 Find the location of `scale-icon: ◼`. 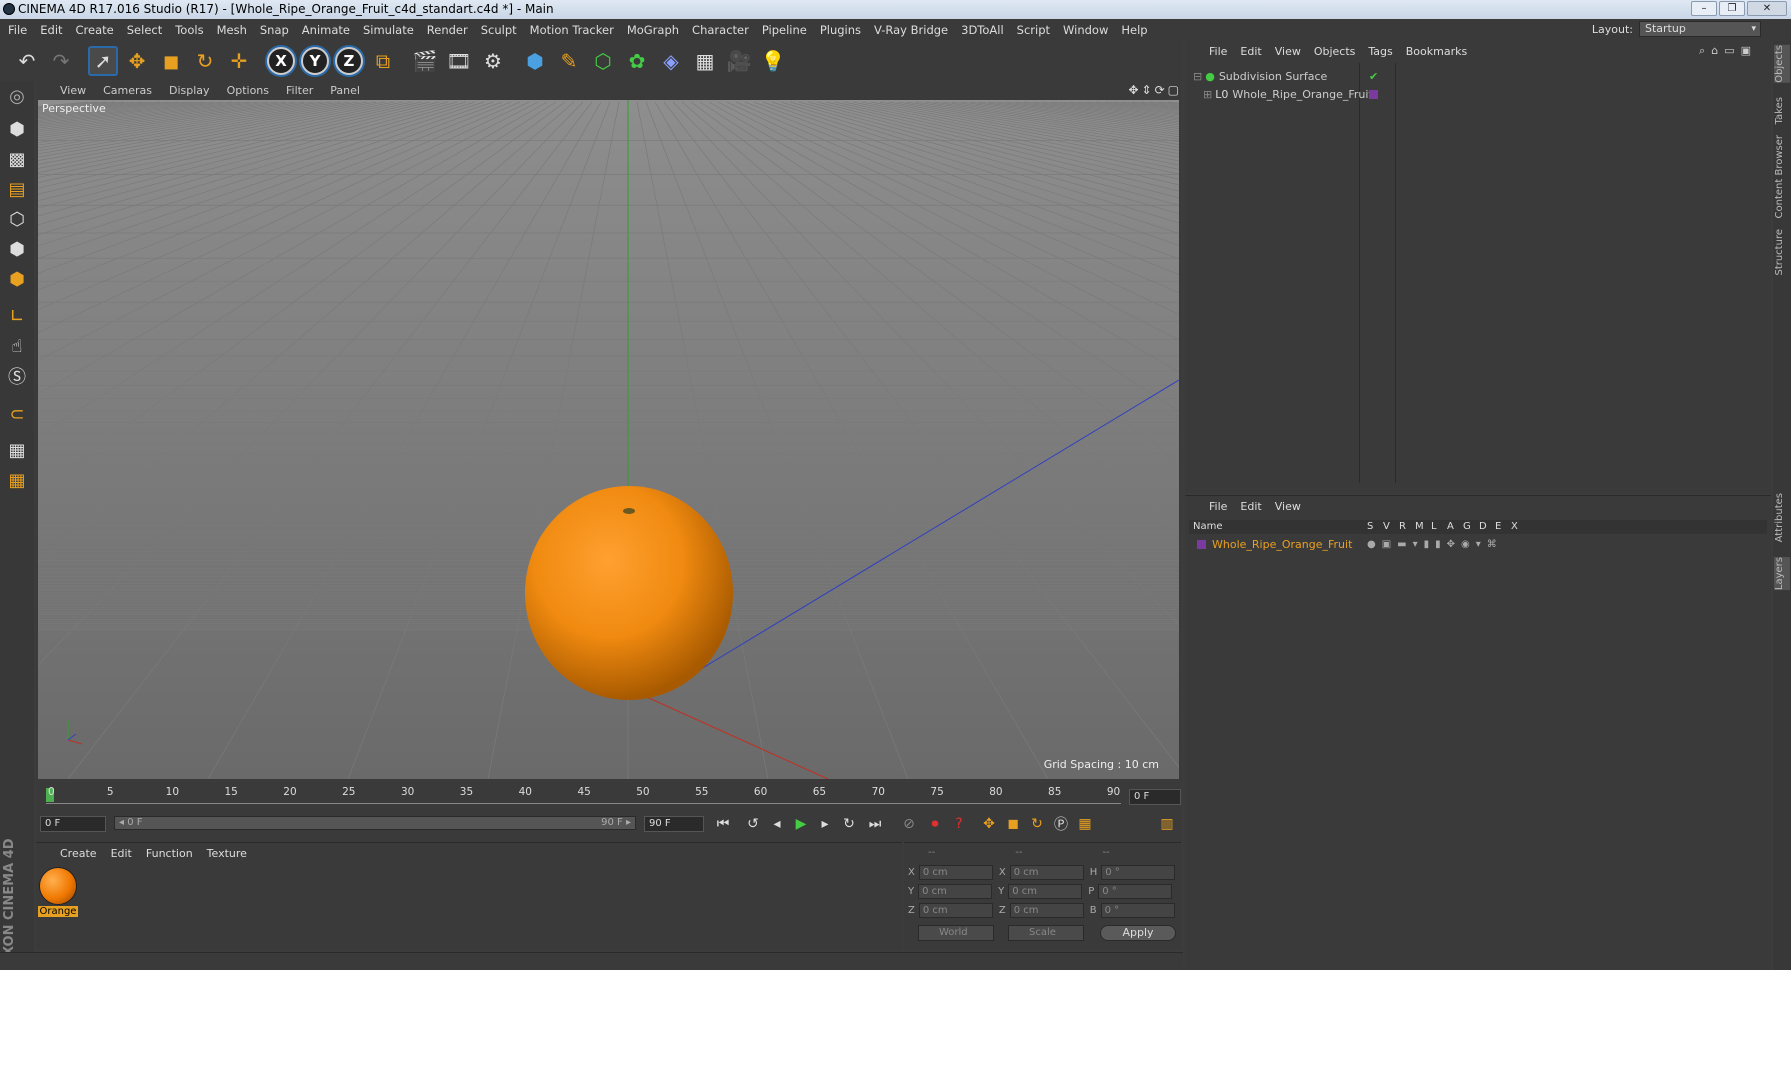

scale-icon: ◼ is located at coordinates (171, 61).